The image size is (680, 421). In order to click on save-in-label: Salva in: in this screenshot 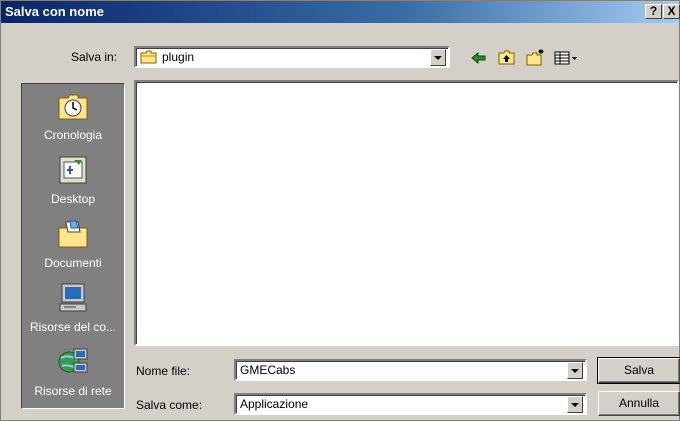, I will do `click(94, 57)`.